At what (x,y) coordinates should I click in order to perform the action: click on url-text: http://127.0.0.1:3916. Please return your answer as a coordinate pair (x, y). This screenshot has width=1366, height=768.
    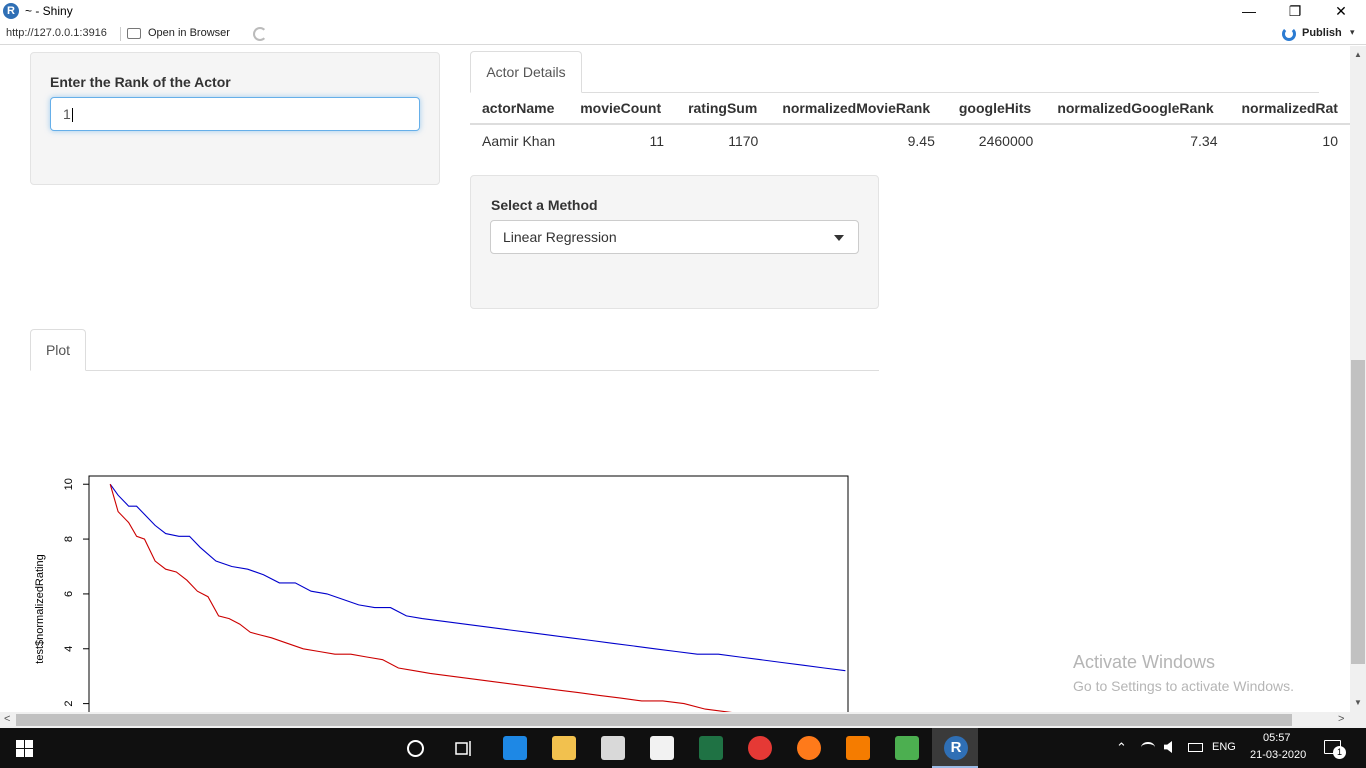
    Looking at the image, I should click on (56, 33).